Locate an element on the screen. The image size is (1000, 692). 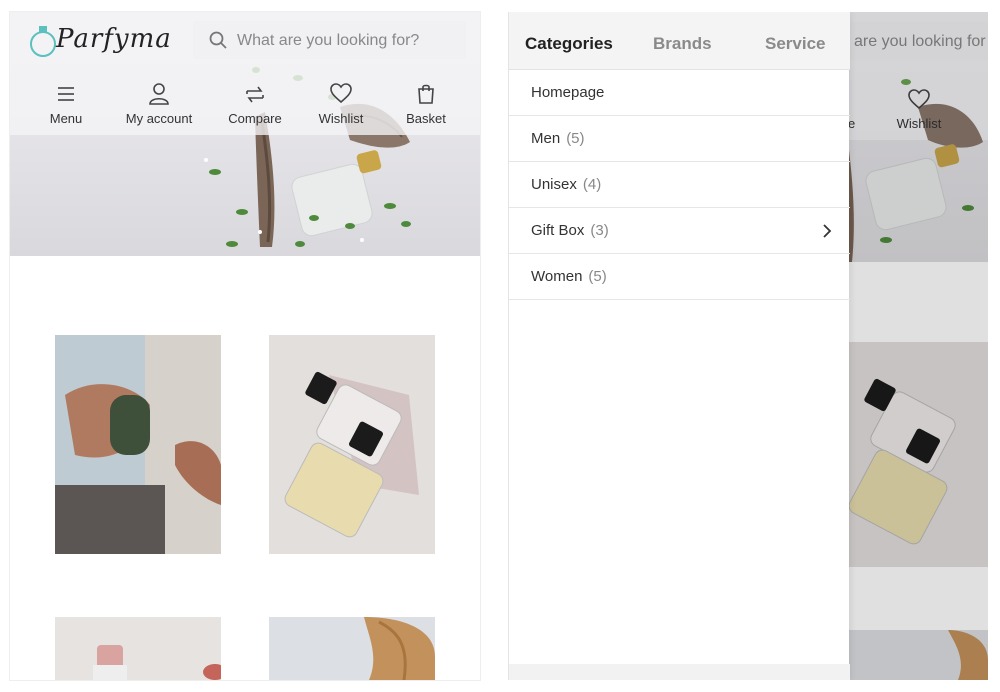
tab-categories: Categories is located at coordinates (569, 44).